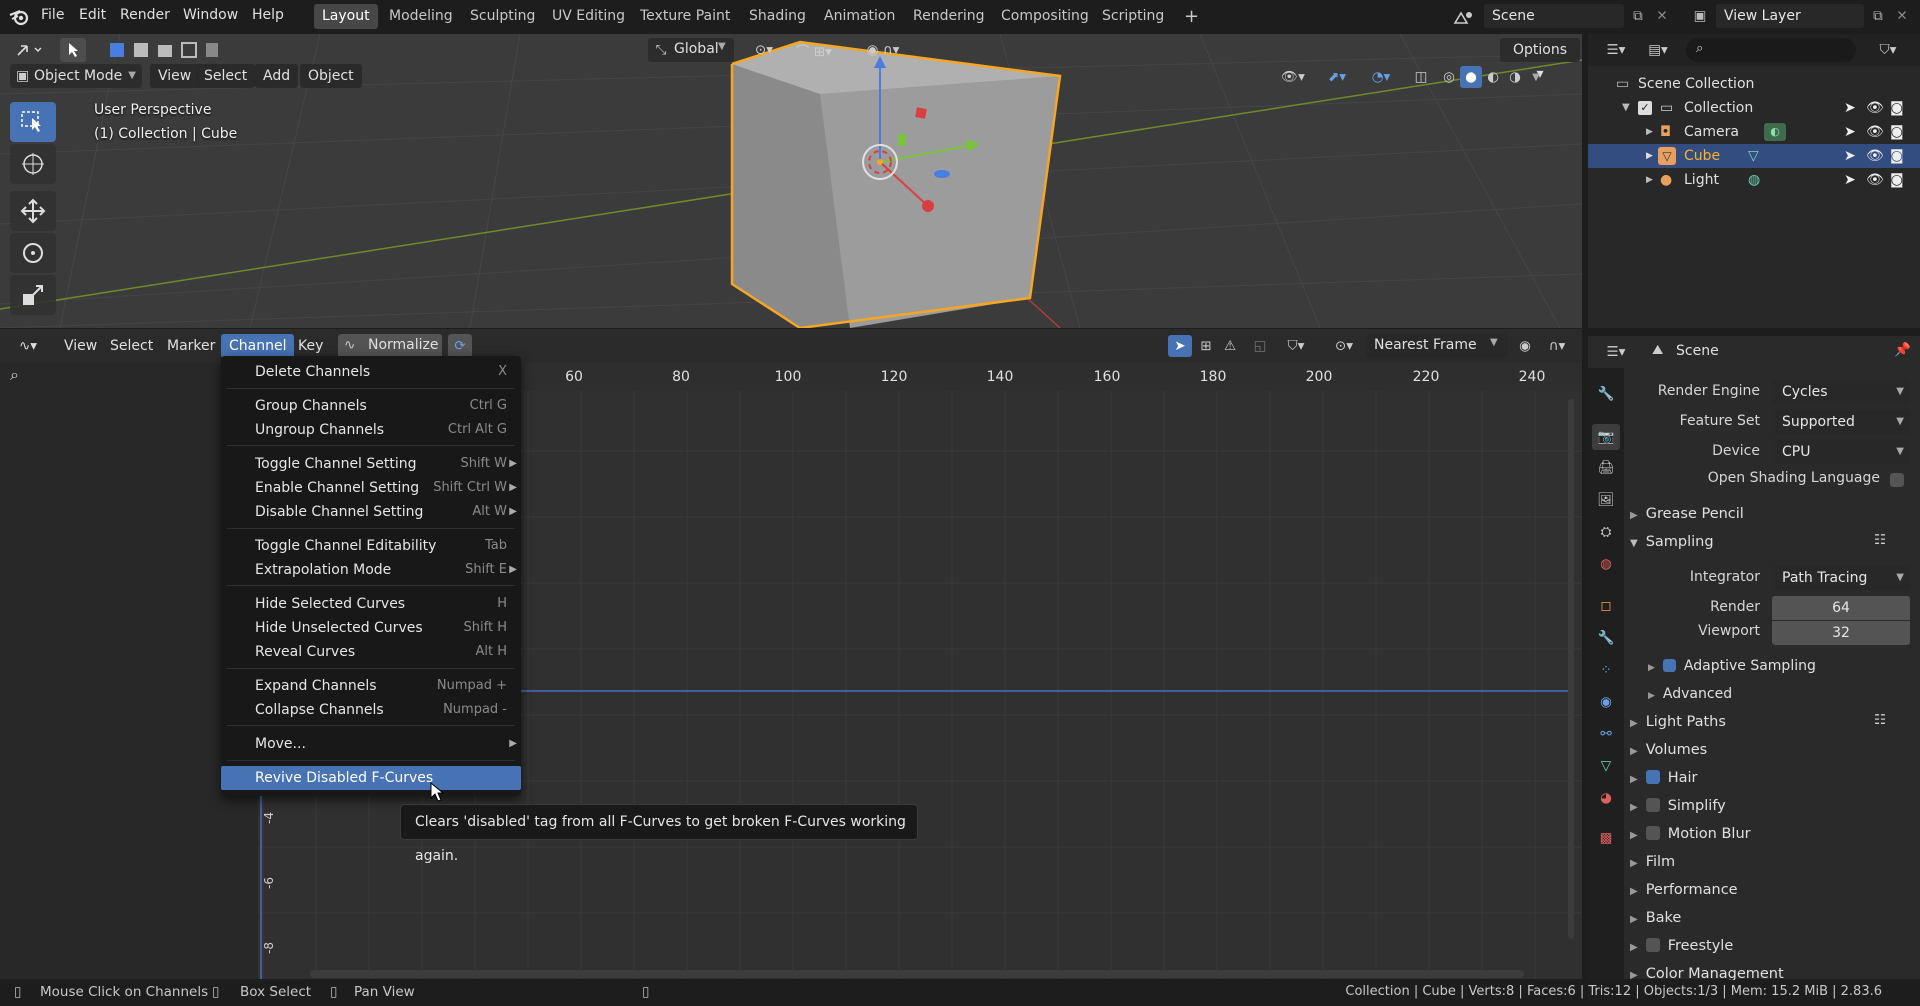  Describe the element at coordinates (371, 406) in the screenshot. I see `menu-item-group-channels: Group Channels Ctrl G` at that location.